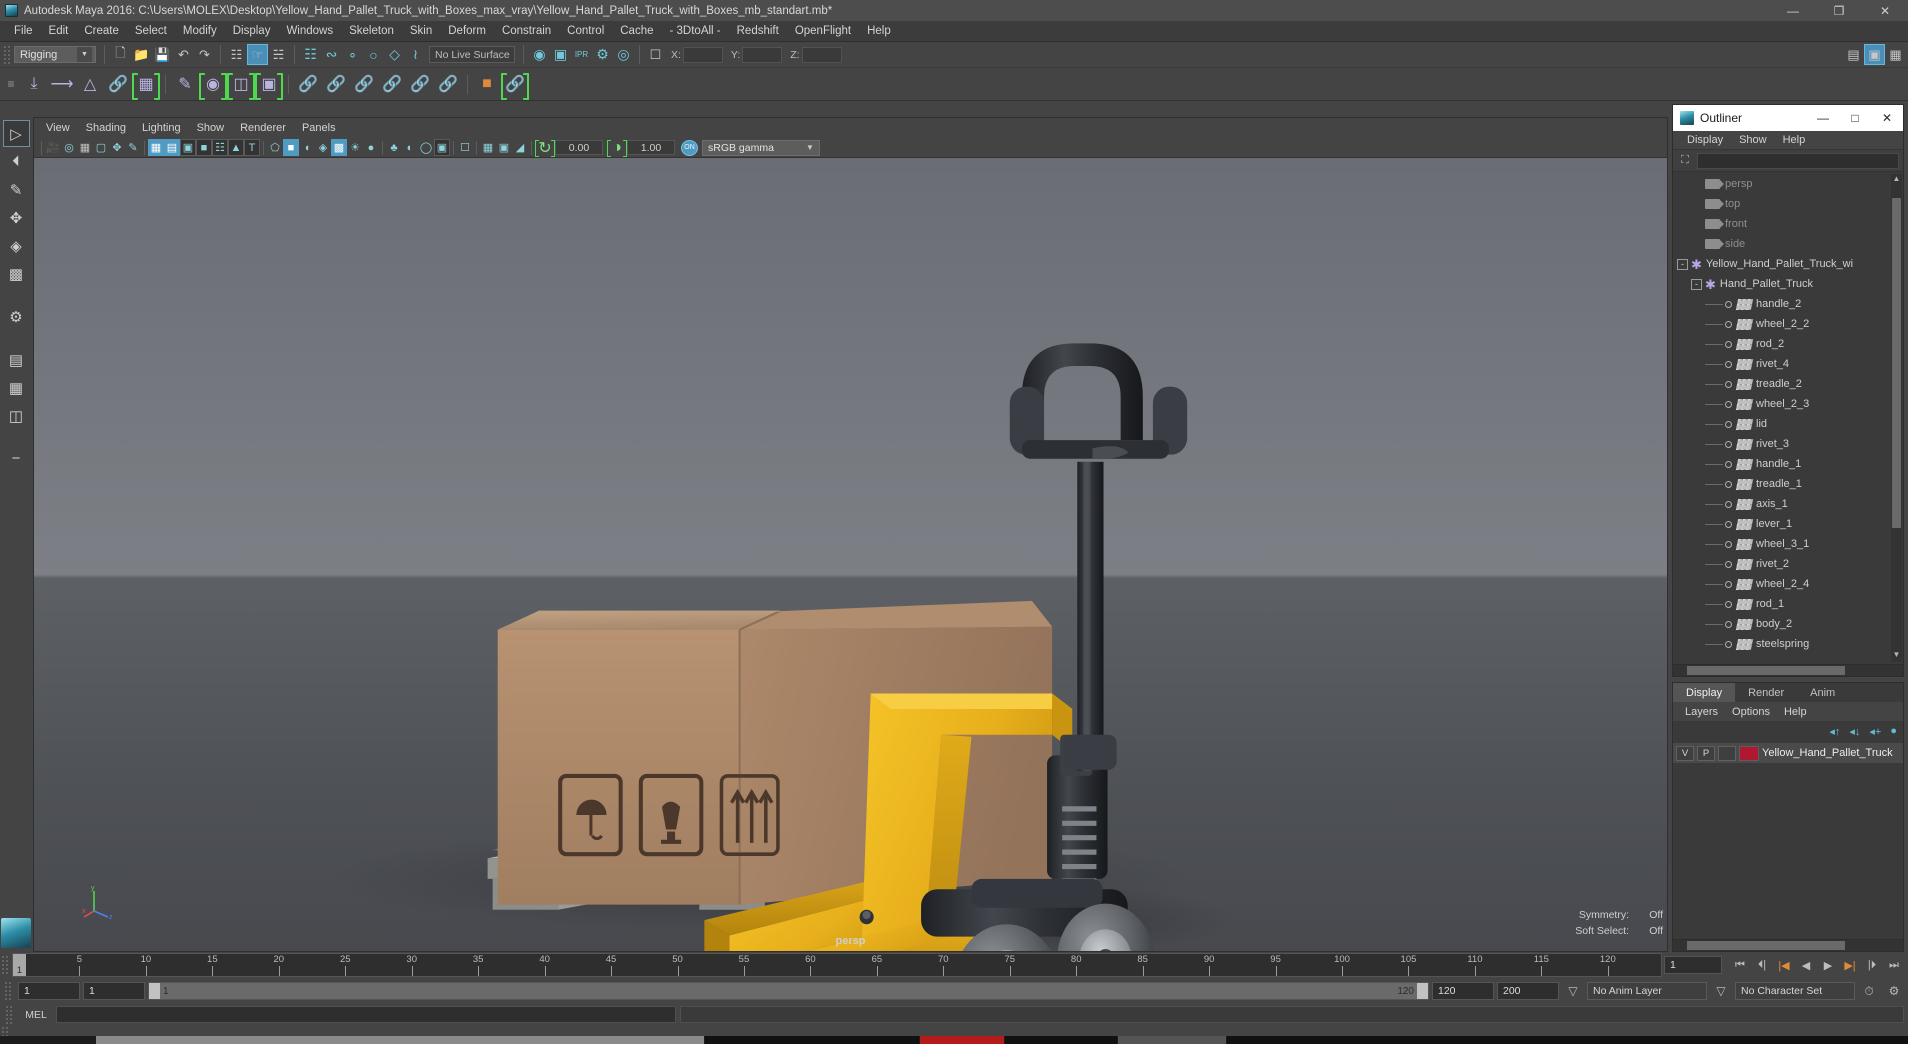 This screenshot has width=1908, height=1044. Describe the element at coordinates (307, 147) in the screenshot. I see `smooth-shade-selected-icon: ◖` at that location.